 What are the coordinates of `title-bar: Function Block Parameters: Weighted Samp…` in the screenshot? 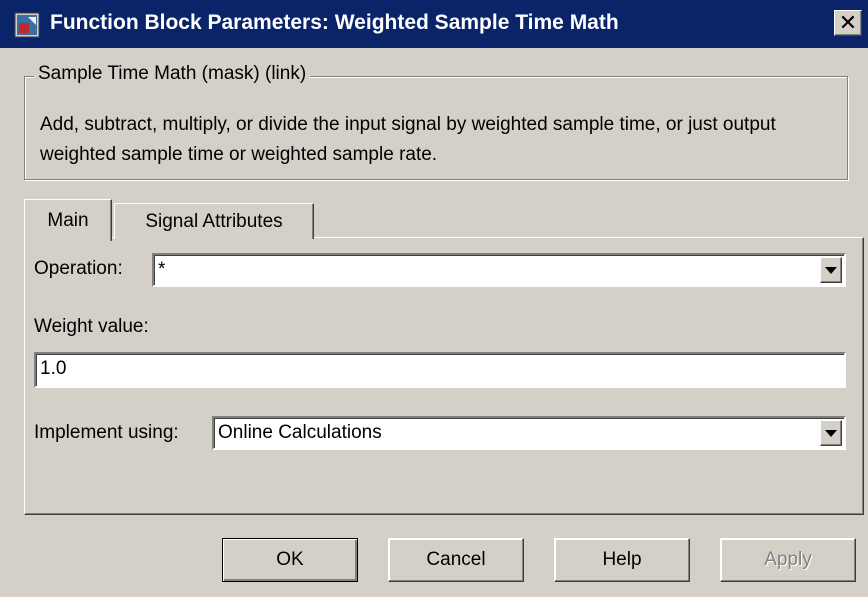 It's located at (434, 24).